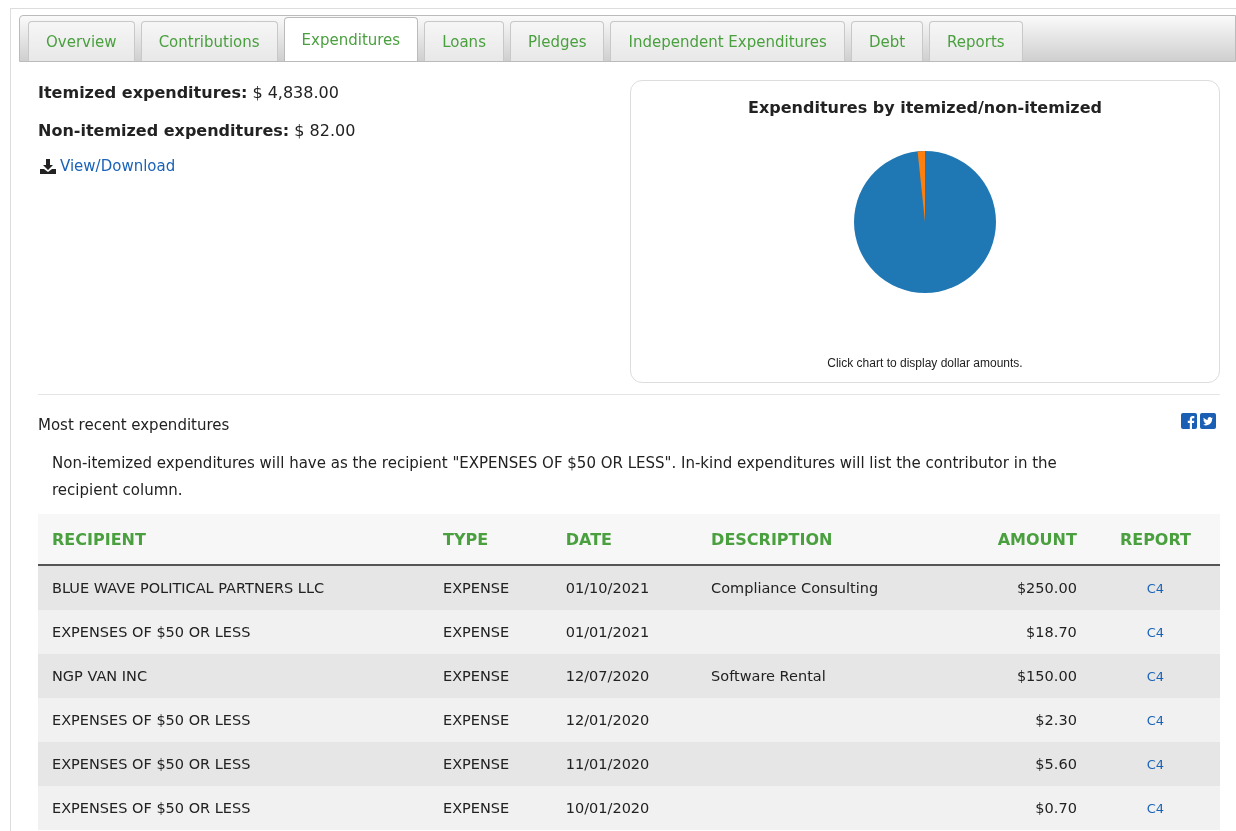 This screenshot has width=1236, height=831. What do you see at coordinates (233, 539) in the screenshot?
I see `column-header: RECIPIENT` at bounding box center [233, 539].